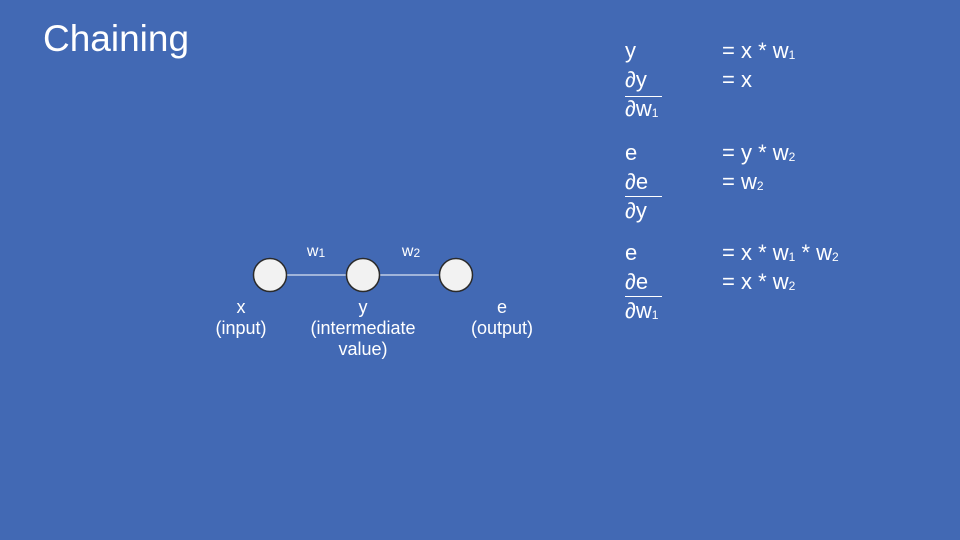 Image resolution: width=960 pixels, height=540 pixels. I want to click on derivative-denominator: ∂y, so click(636, 210).